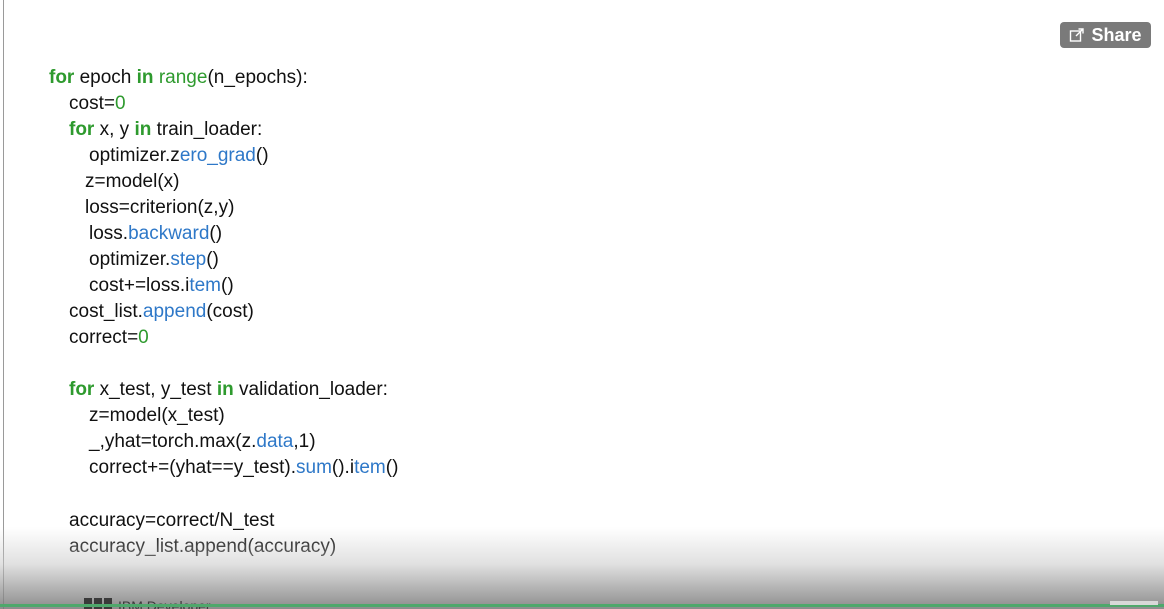 Image resolution: width=1164 pixels, height=609 pixels. I want to click on bottom-gradient-overlay, so click(582, 568).